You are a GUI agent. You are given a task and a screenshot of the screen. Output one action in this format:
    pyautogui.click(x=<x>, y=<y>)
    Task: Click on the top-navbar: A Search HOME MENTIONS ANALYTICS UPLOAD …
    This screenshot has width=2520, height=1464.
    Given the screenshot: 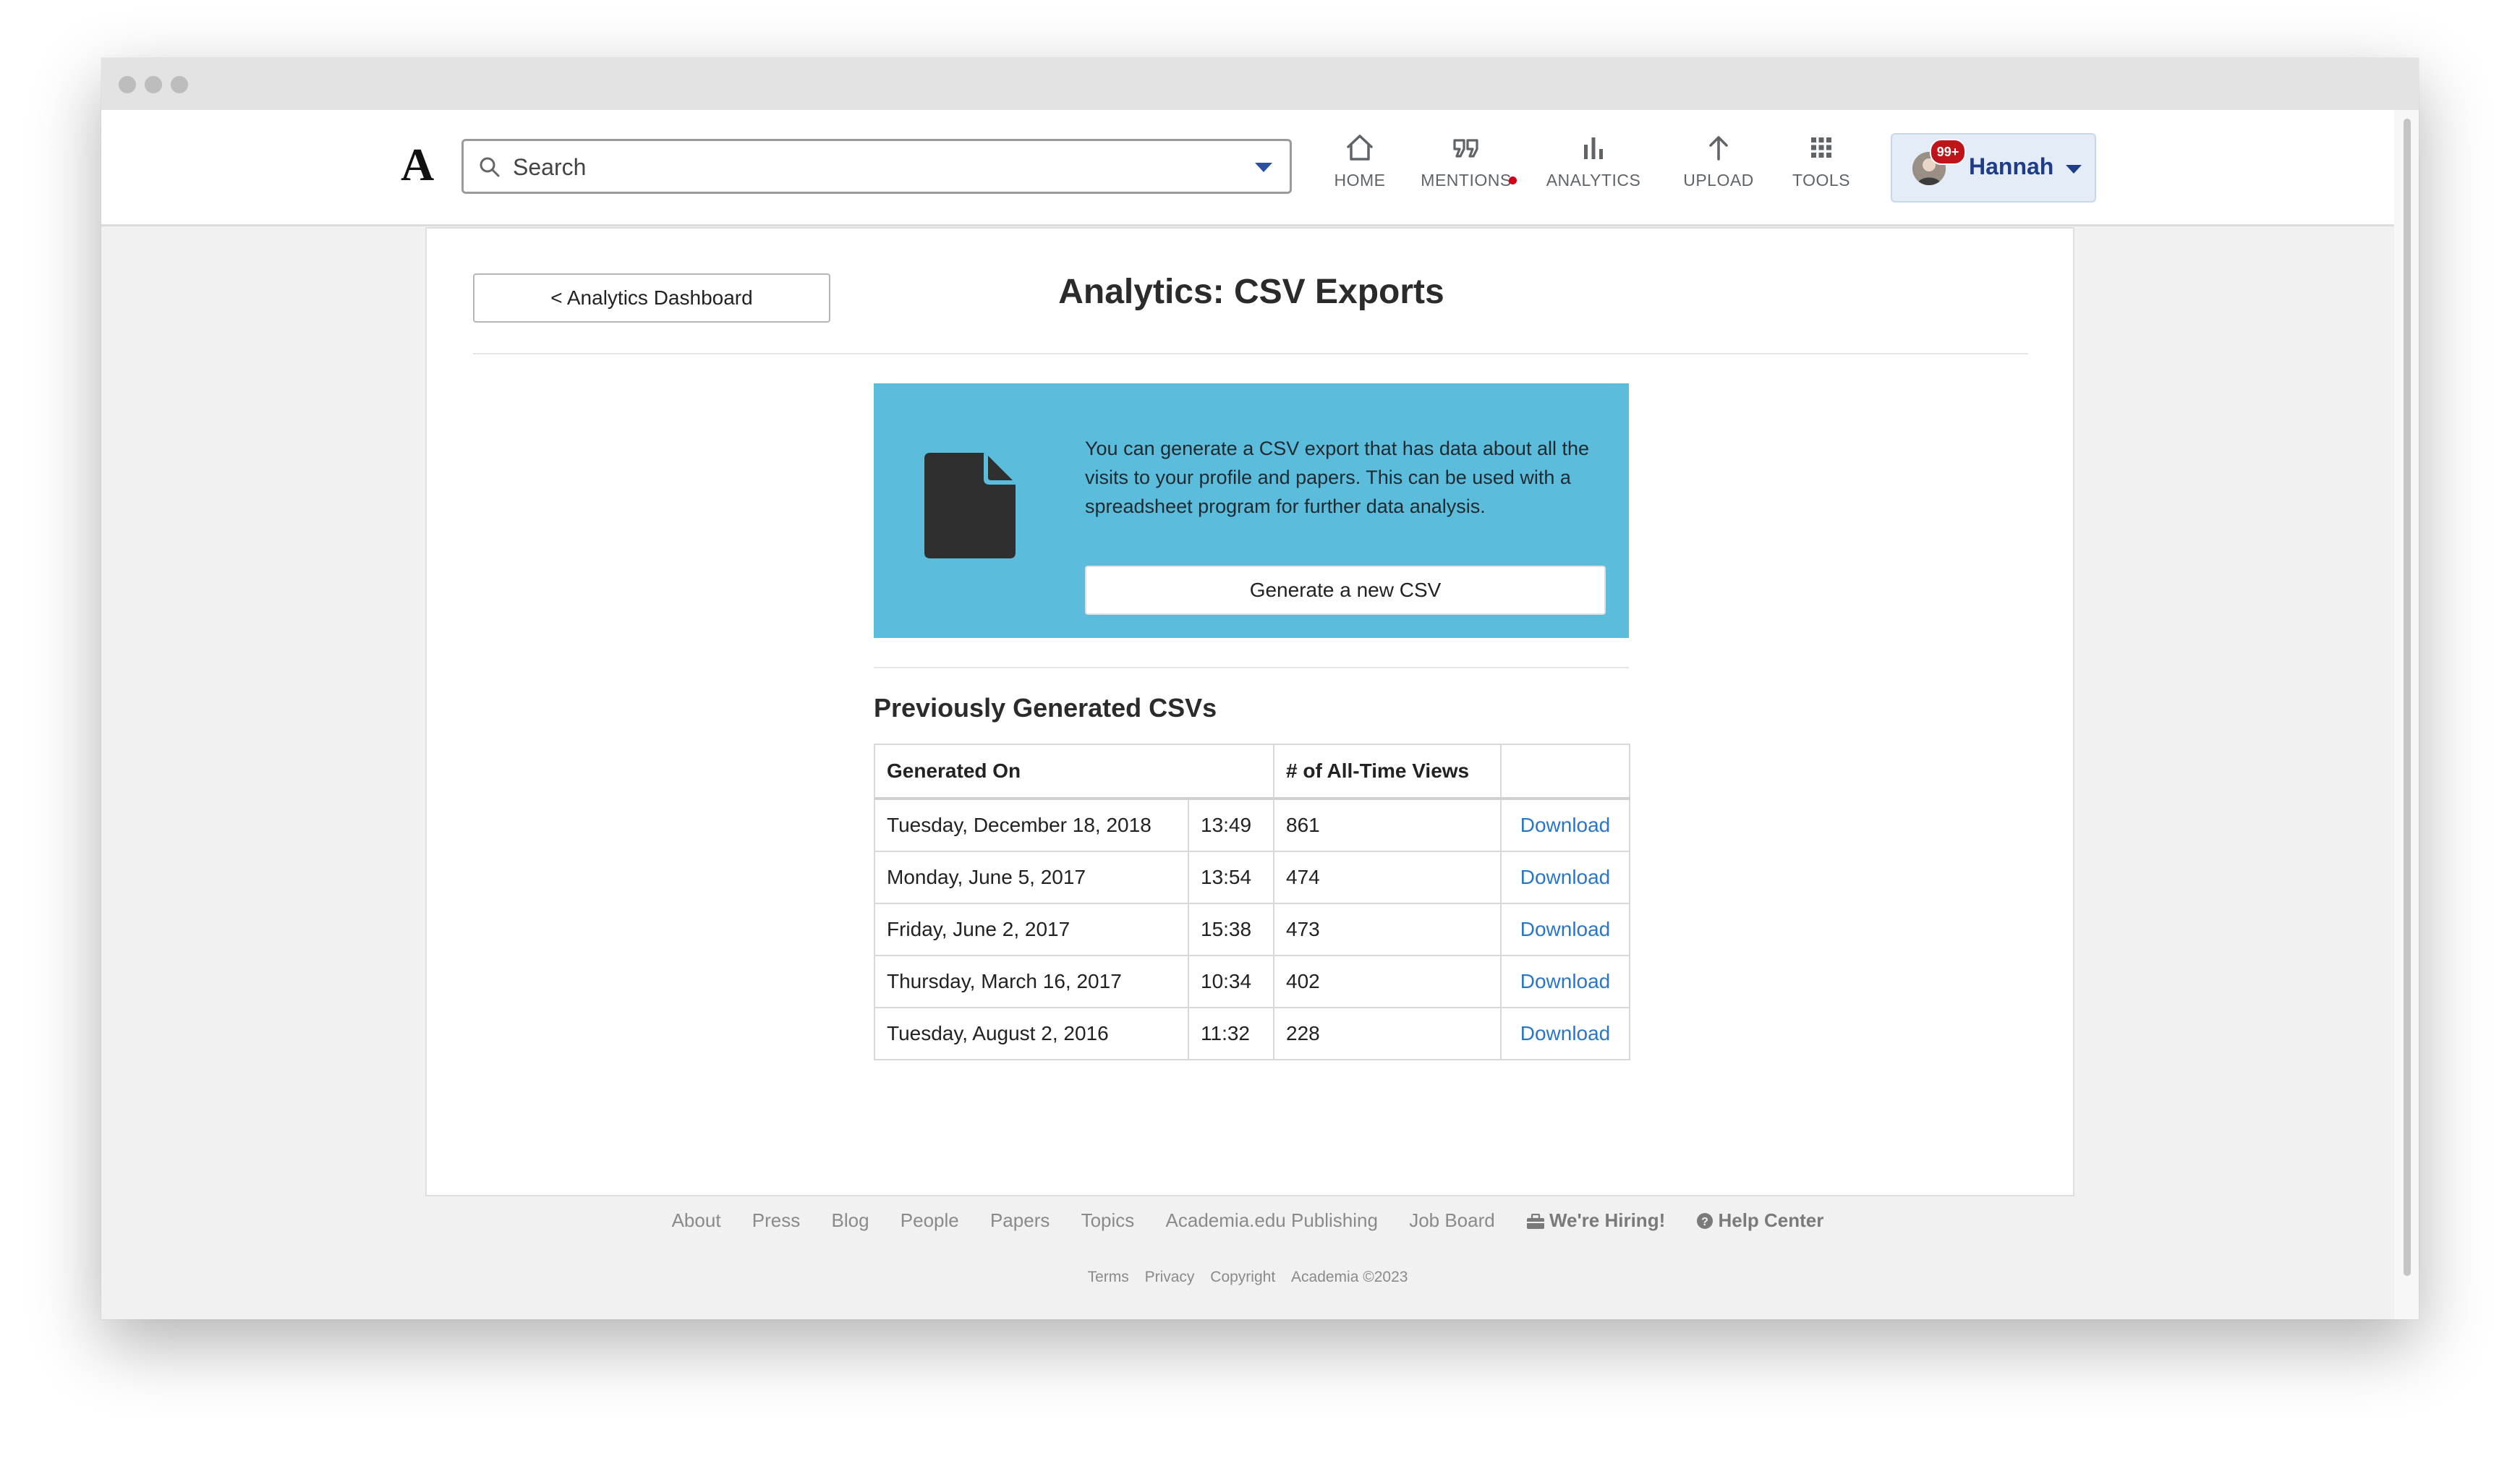 What is the action you would take?
    pyautogui.click(x=1247, y=168)
    